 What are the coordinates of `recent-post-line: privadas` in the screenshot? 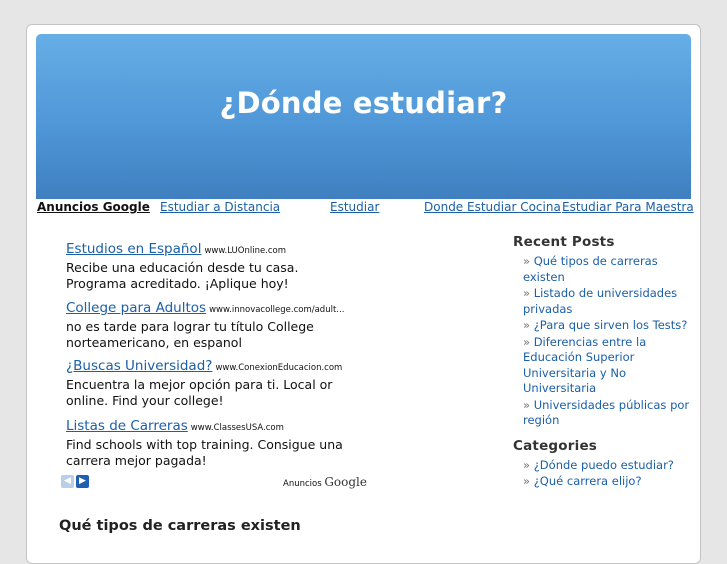 It's located at (547, 309).